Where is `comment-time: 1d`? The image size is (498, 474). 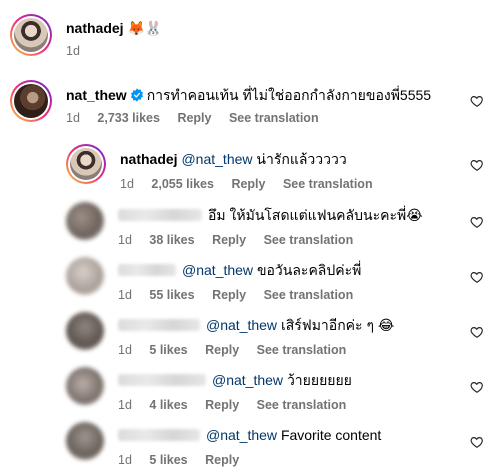 comment-time: 1d is located at coordinates (73, 118).